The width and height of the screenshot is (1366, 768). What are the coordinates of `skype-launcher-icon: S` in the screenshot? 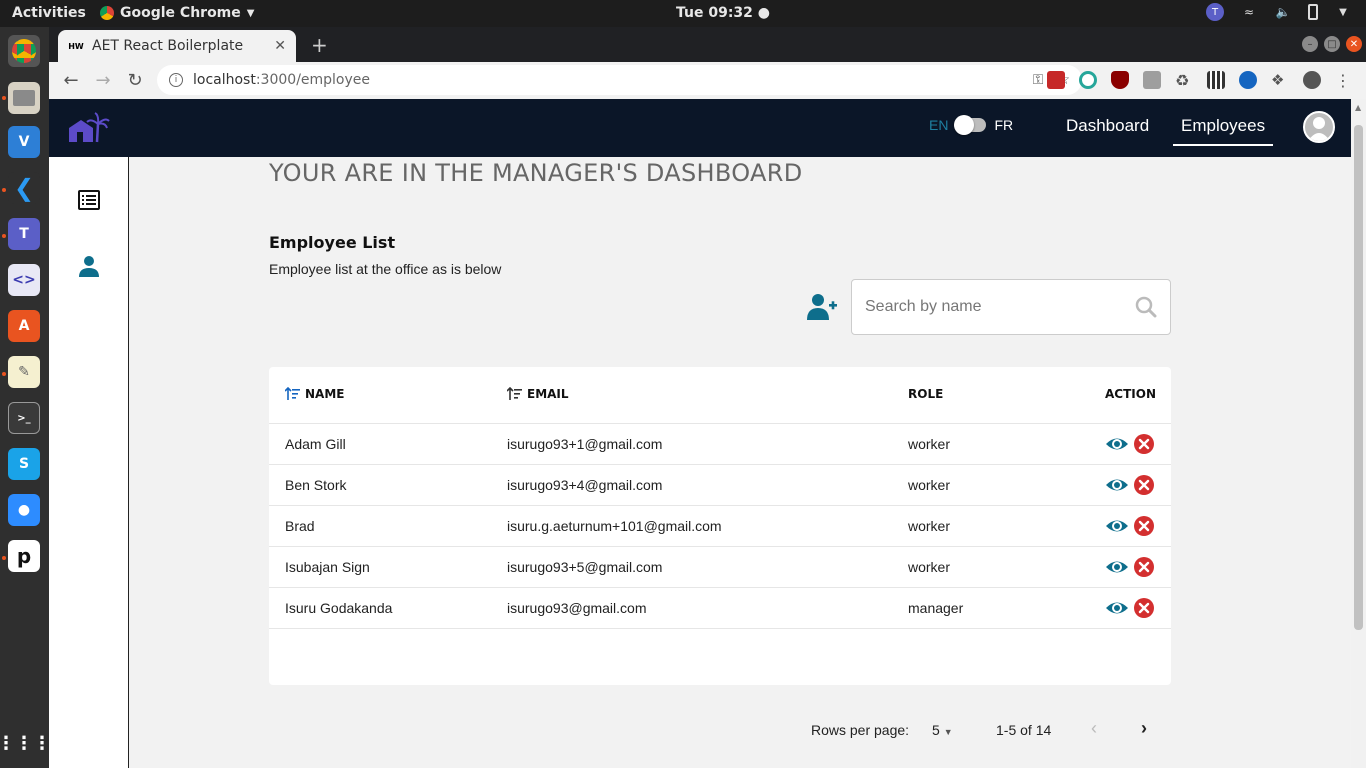 It's located at (24, 464).